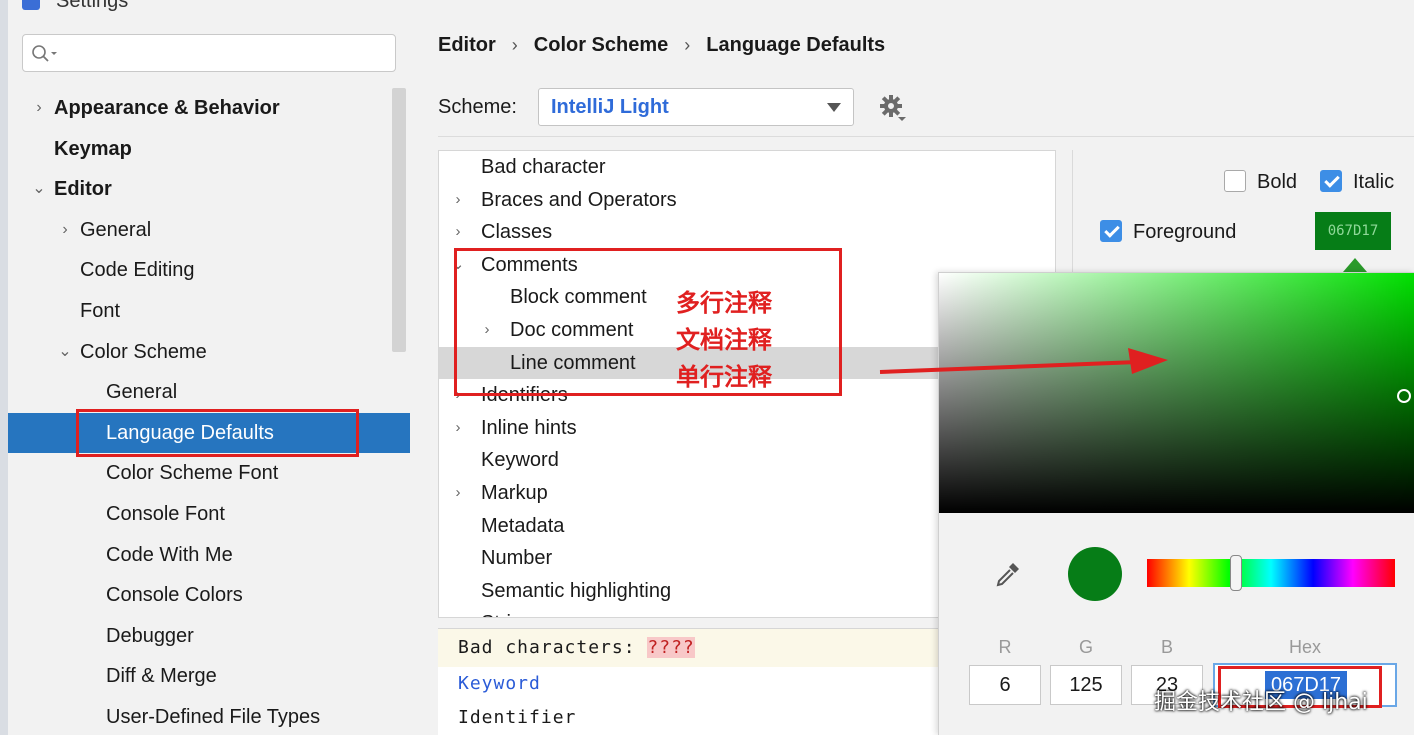  Describe the element at coordinates (44, 53) in the screenshot. I see `search-icon` at that location.